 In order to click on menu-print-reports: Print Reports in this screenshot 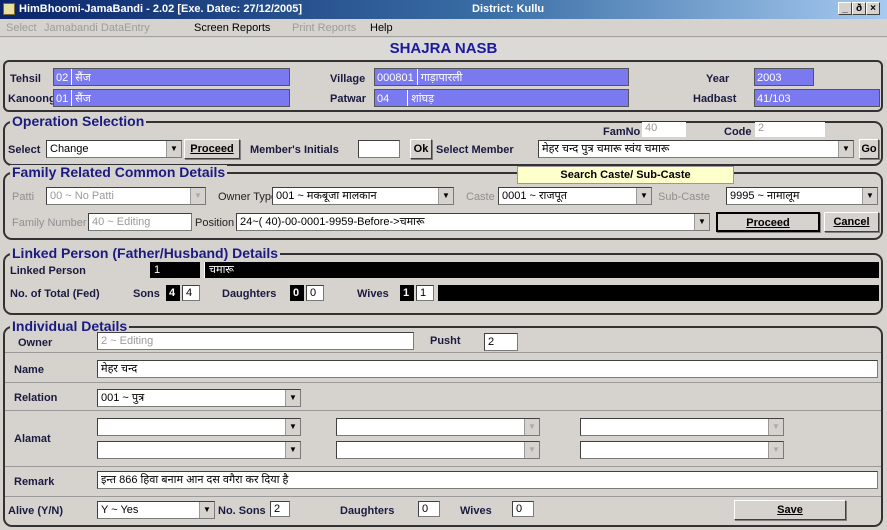, I will do `click(324, 28)`.